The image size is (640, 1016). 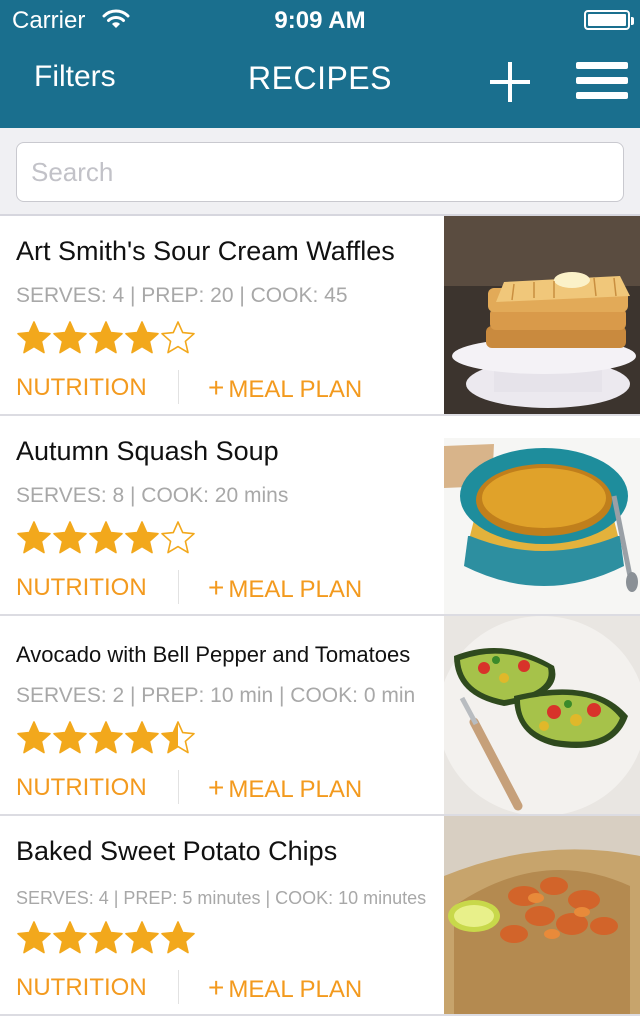 I want to click on recipe-meta: SERVES: 8 | COOK: 20 mins, so click(x=152, y=495).